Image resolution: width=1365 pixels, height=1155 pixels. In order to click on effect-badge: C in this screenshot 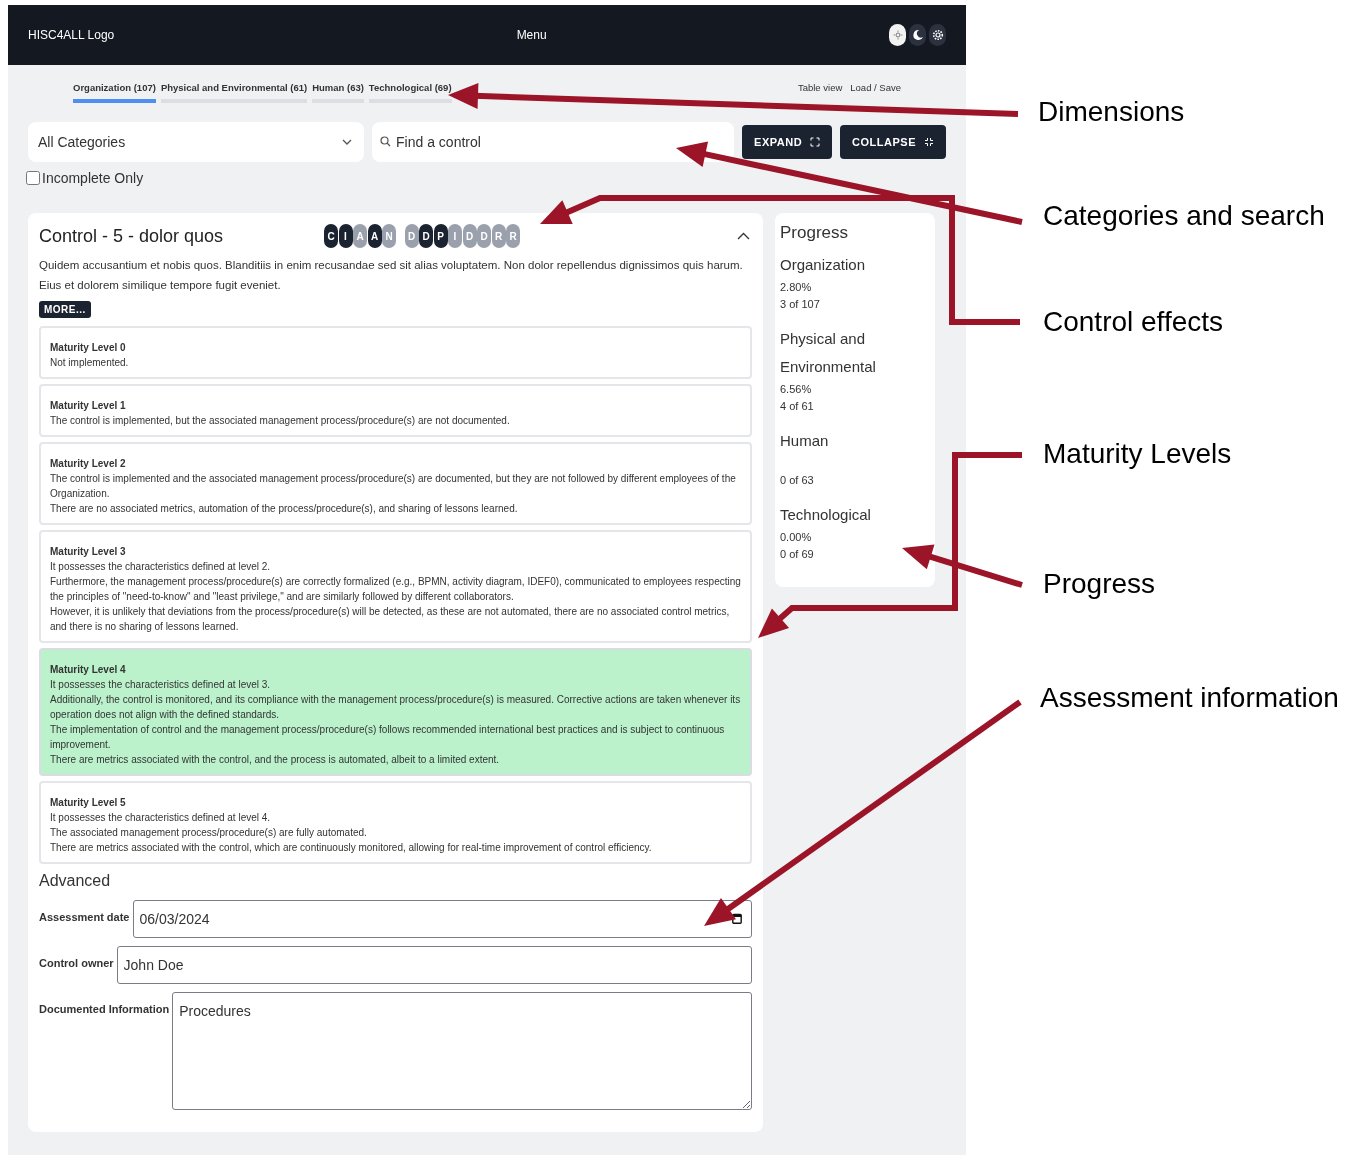, I will do `click(331, 236)`.